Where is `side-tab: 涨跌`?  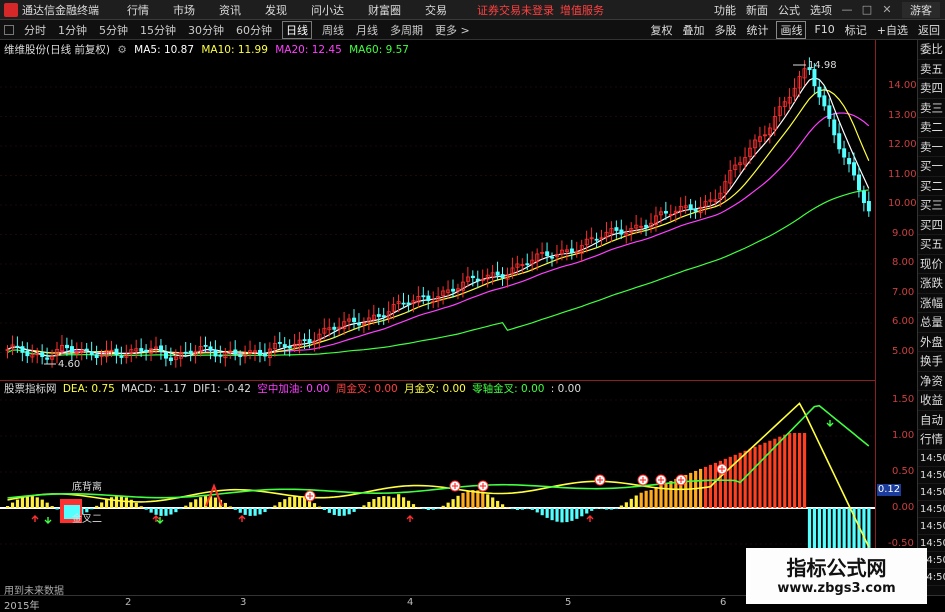
side-tab: 涨跌 is located at coordinates (931, 284).